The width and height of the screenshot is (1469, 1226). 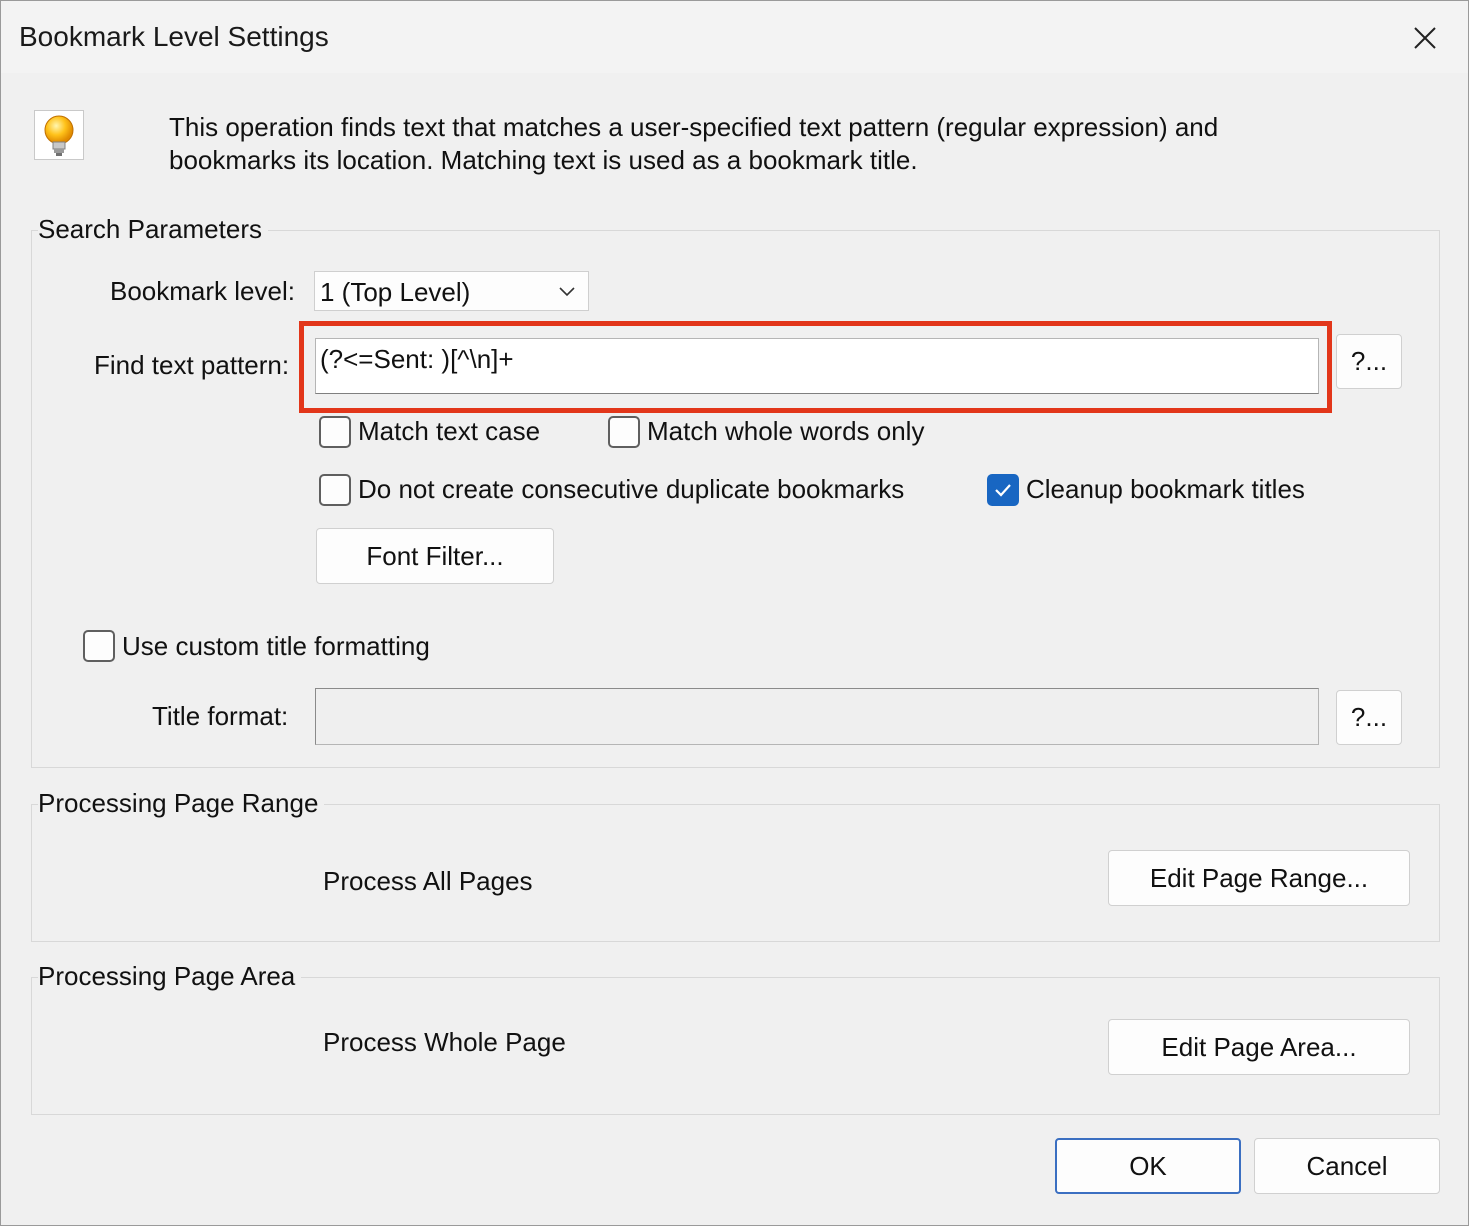 I want to click on close-icon, so click(x=1425, y=38).